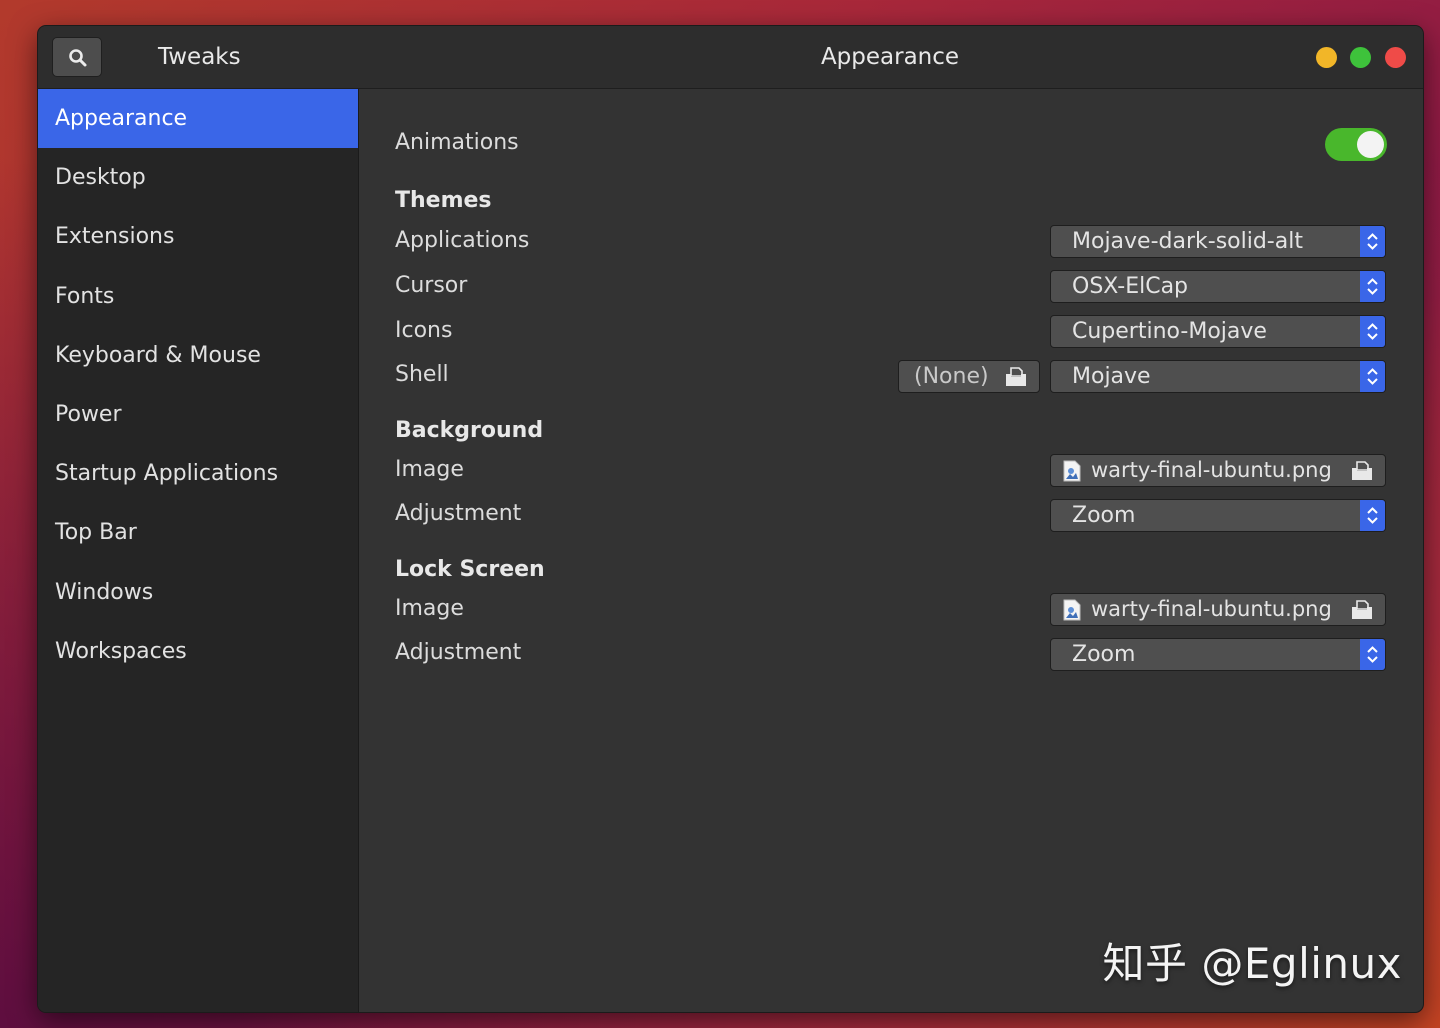 This screenshot has width=1440, height=1028. Describe the element at coordinates (198, 592) in the screenshot. I see `sidebar-item-windows: Windows` at that location.